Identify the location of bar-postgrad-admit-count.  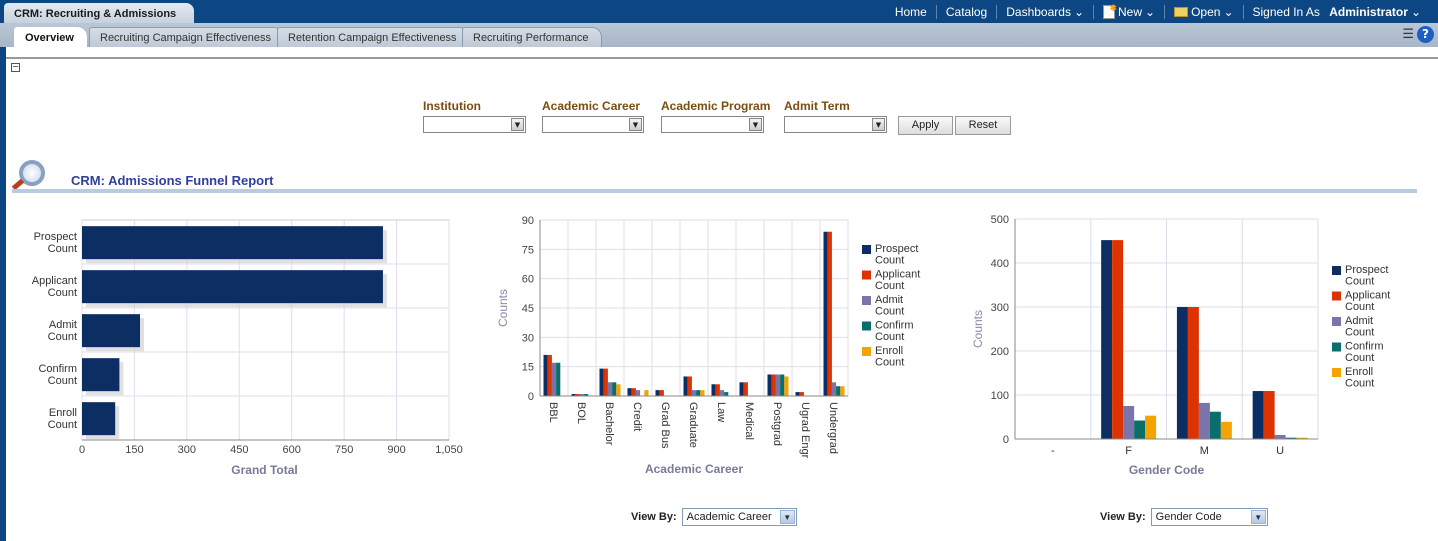
(778, 385).